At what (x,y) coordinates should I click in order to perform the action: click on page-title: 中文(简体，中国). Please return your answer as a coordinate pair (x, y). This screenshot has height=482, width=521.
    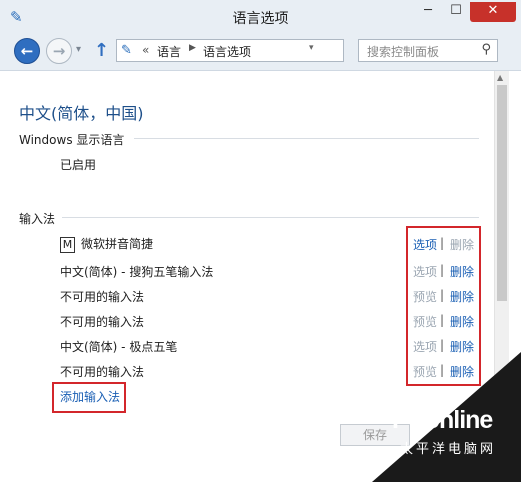
    Looking at the image, I should click on (81, 113).